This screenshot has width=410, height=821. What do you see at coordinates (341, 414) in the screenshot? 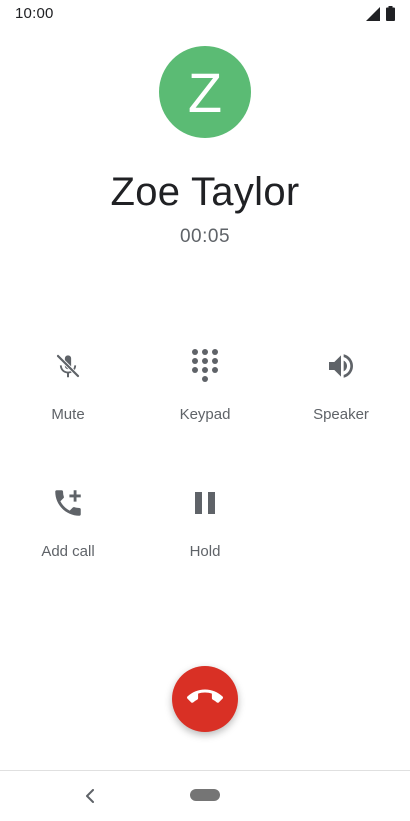
I see `speaker-label: Speaker` at bounding box center [341, 414].